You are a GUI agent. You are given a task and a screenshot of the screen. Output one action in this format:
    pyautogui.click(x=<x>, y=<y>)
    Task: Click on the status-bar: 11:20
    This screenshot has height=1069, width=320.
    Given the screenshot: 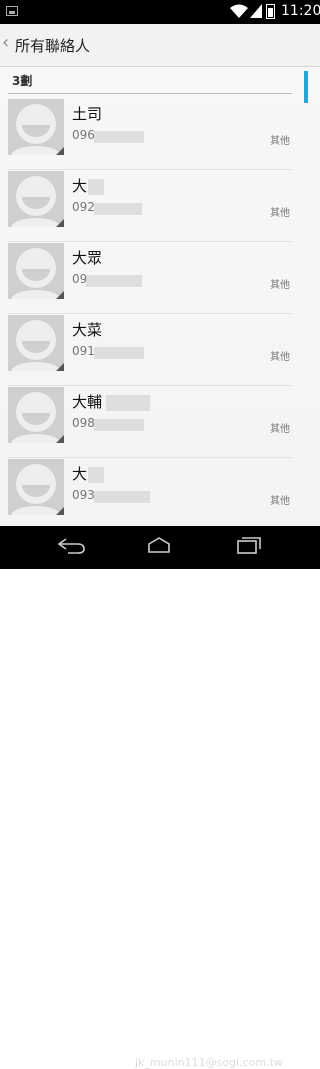 What is the action you would take?
    pyautogui.click(x=160, y=12)
    